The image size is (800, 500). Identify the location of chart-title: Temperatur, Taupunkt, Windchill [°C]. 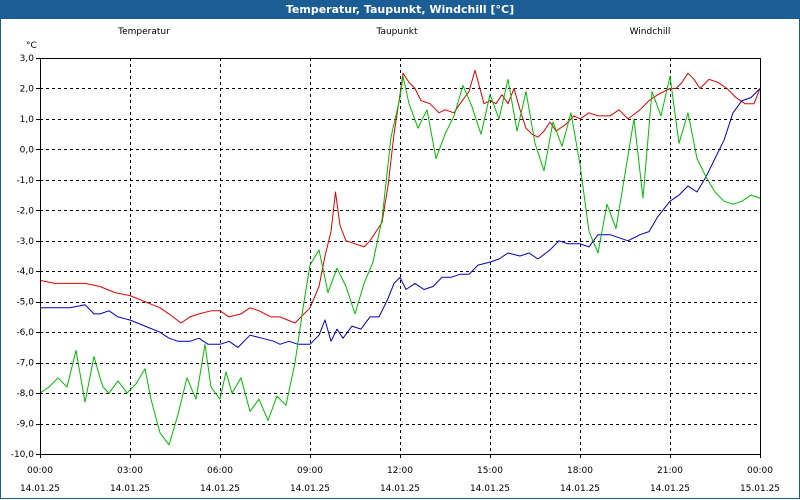
(400, 9).